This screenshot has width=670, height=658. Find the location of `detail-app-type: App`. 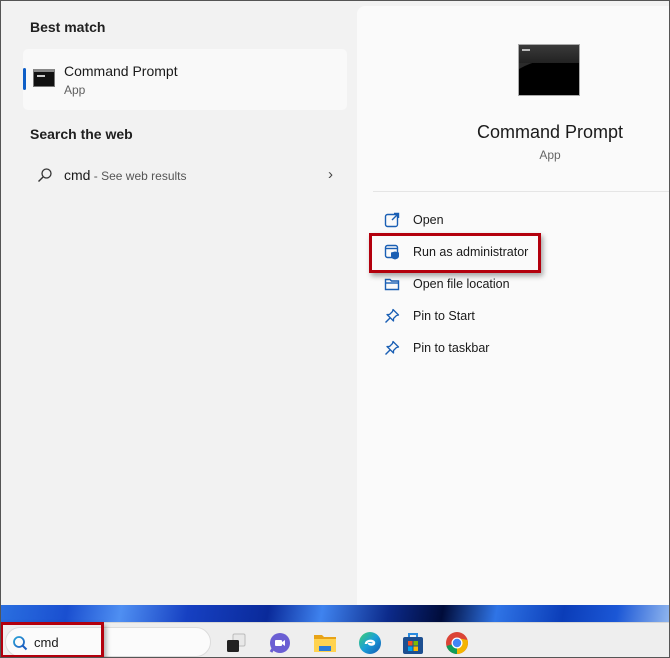

detail-app-type: App is located at coordinates (550, 155).